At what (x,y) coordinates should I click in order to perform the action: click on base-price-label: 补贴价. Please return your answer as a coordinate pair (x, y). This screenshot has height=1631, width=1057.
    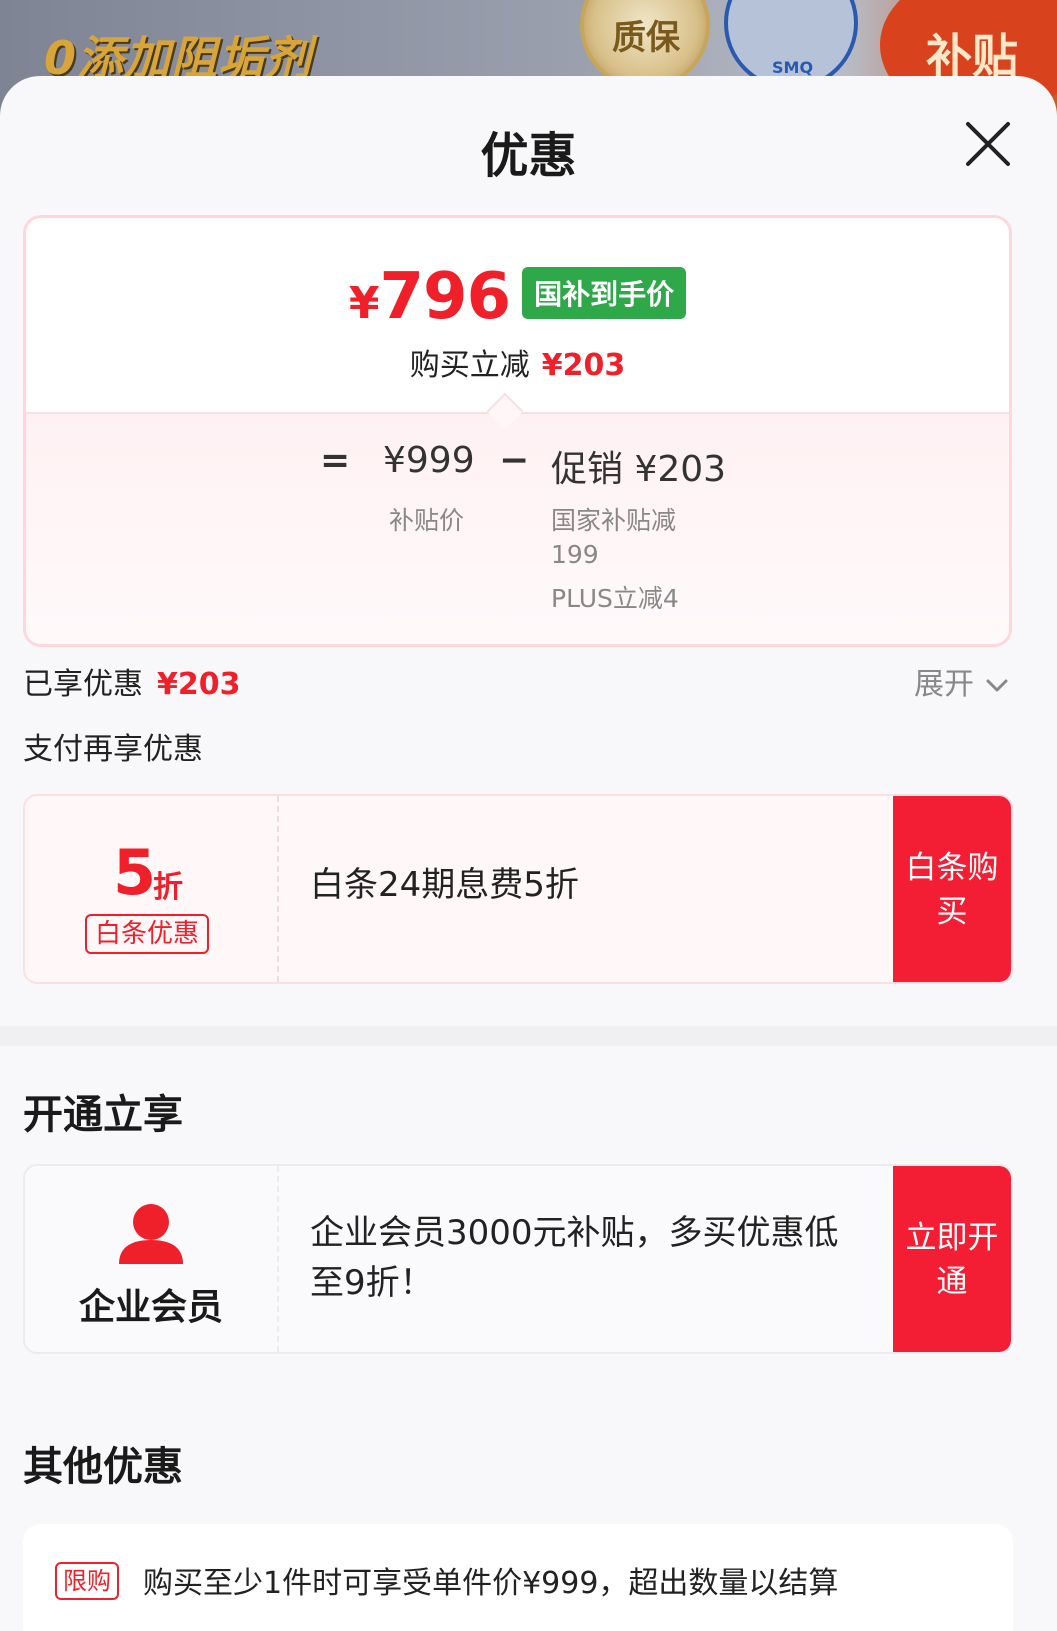
    Looking at the image, I should click on (427, 520).